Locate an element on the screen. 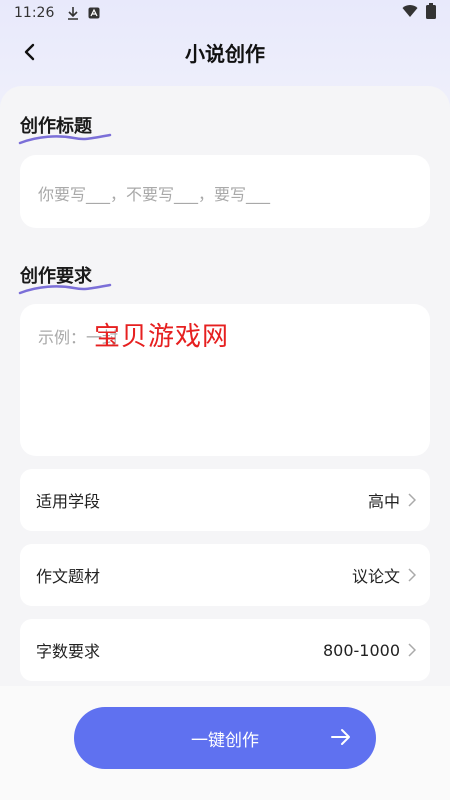 This screenshot has height=800, width=450. battery-icon is located at coordinates (431, 13).